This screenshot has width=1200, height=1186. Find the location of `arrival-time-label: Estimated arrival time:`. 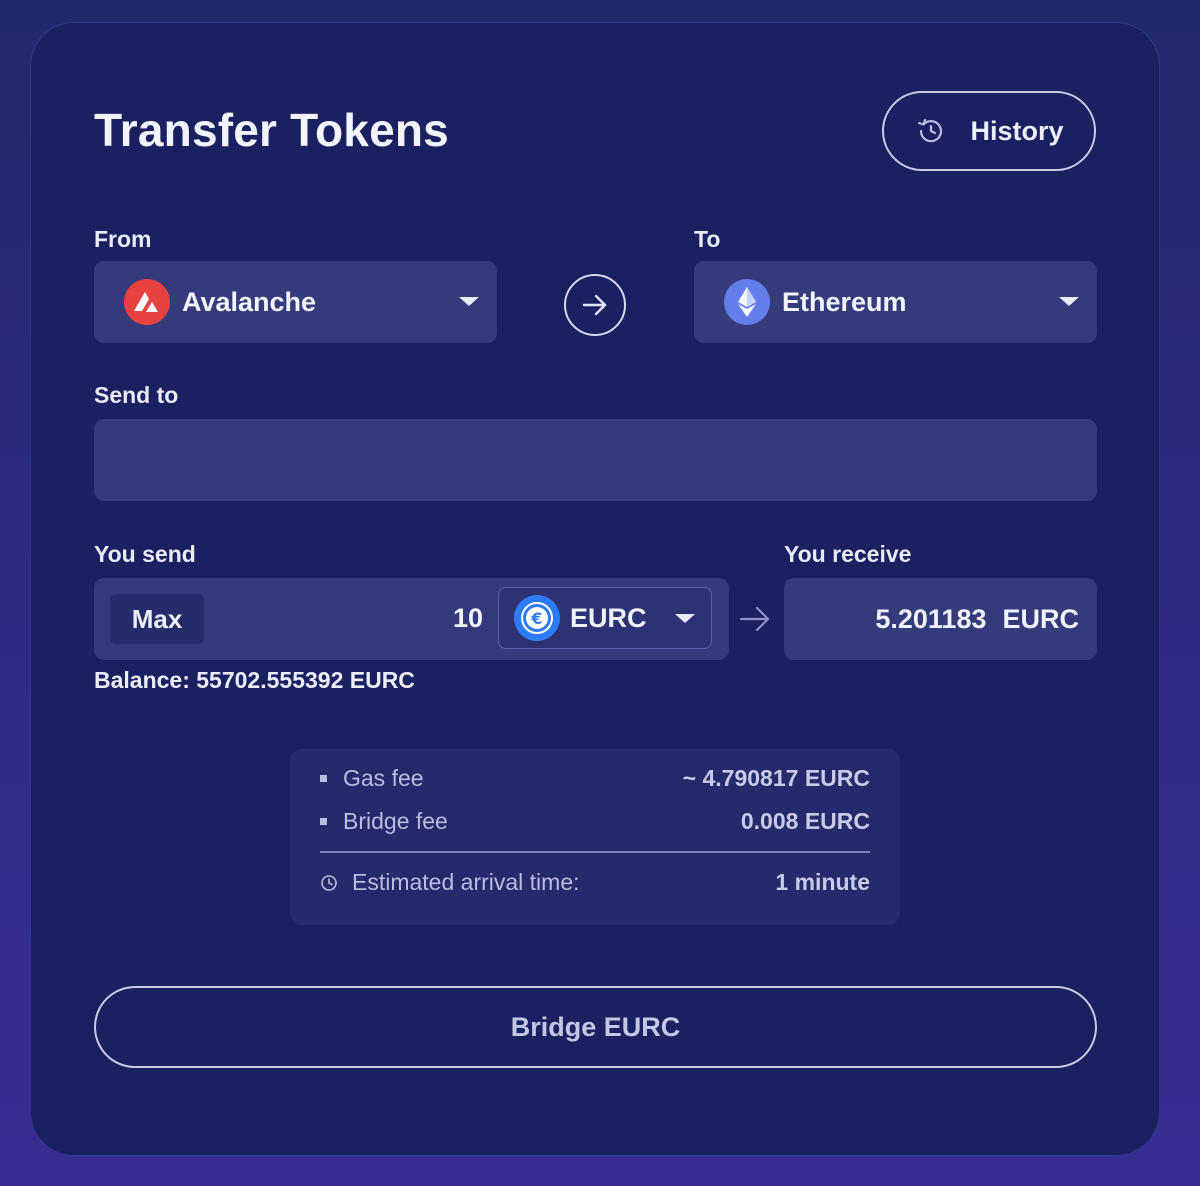

arrival-time-label: Estimated arrival time: is located at coordinates (466, 882).